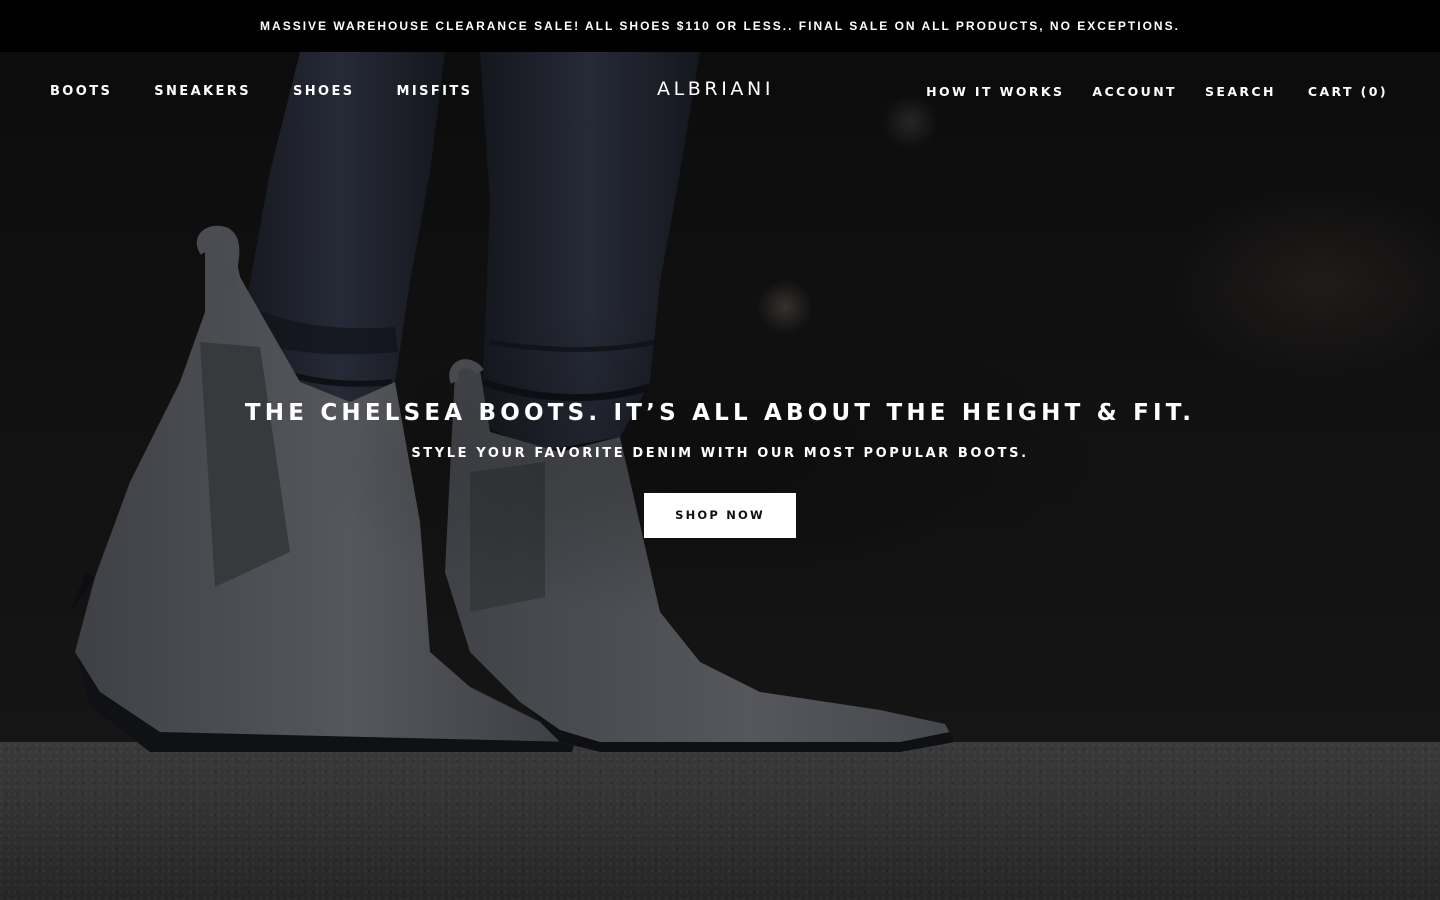  What do you see at coordinates (1134, 91) in the screenshot?
I see `nav-account: ACCOUNT` at bounding box center [1134, 91].